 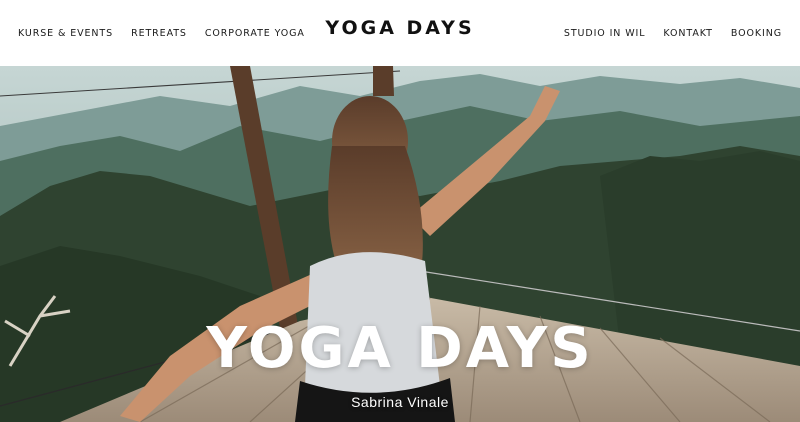 I want to click on nav-link-booking: BOOKING, so click(x=756, y=33).